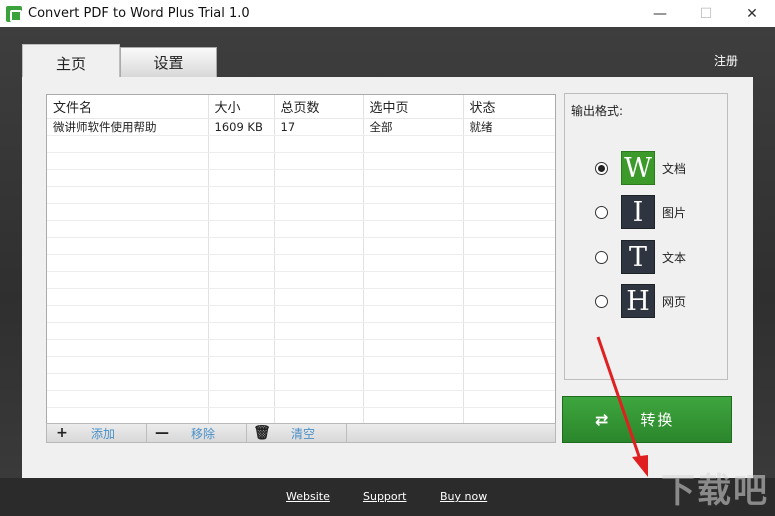 The width and height of the screenshot is (775, 516). I want to click on remove-label: 移除, so click(203, 433).